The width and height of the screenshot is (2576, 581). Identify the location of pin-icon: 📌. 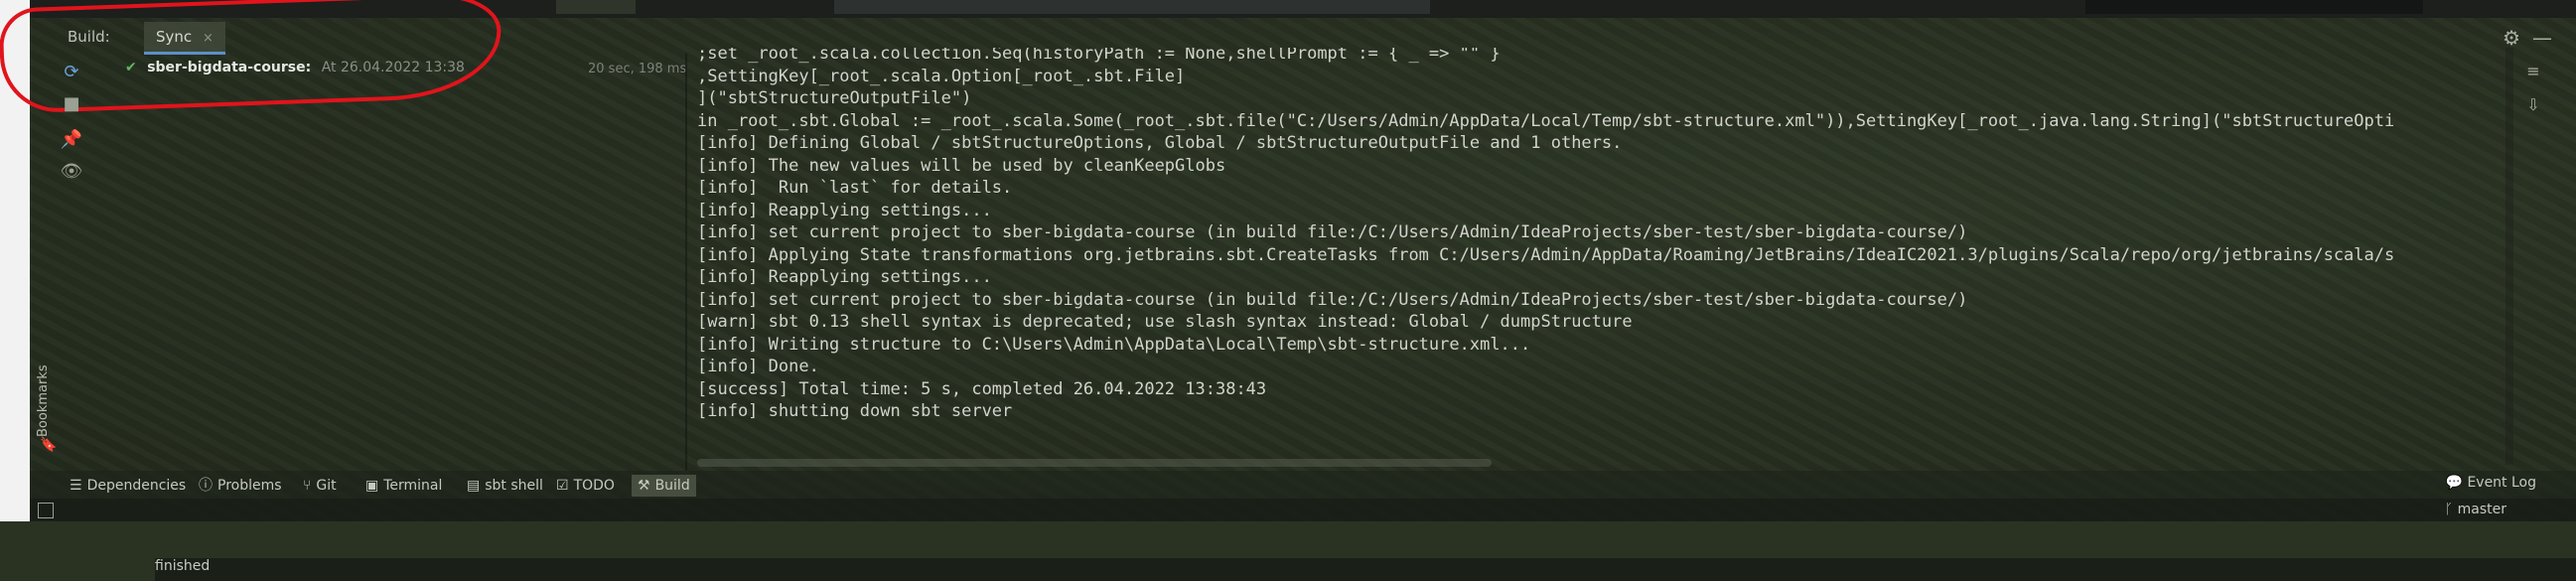
(71, 141).